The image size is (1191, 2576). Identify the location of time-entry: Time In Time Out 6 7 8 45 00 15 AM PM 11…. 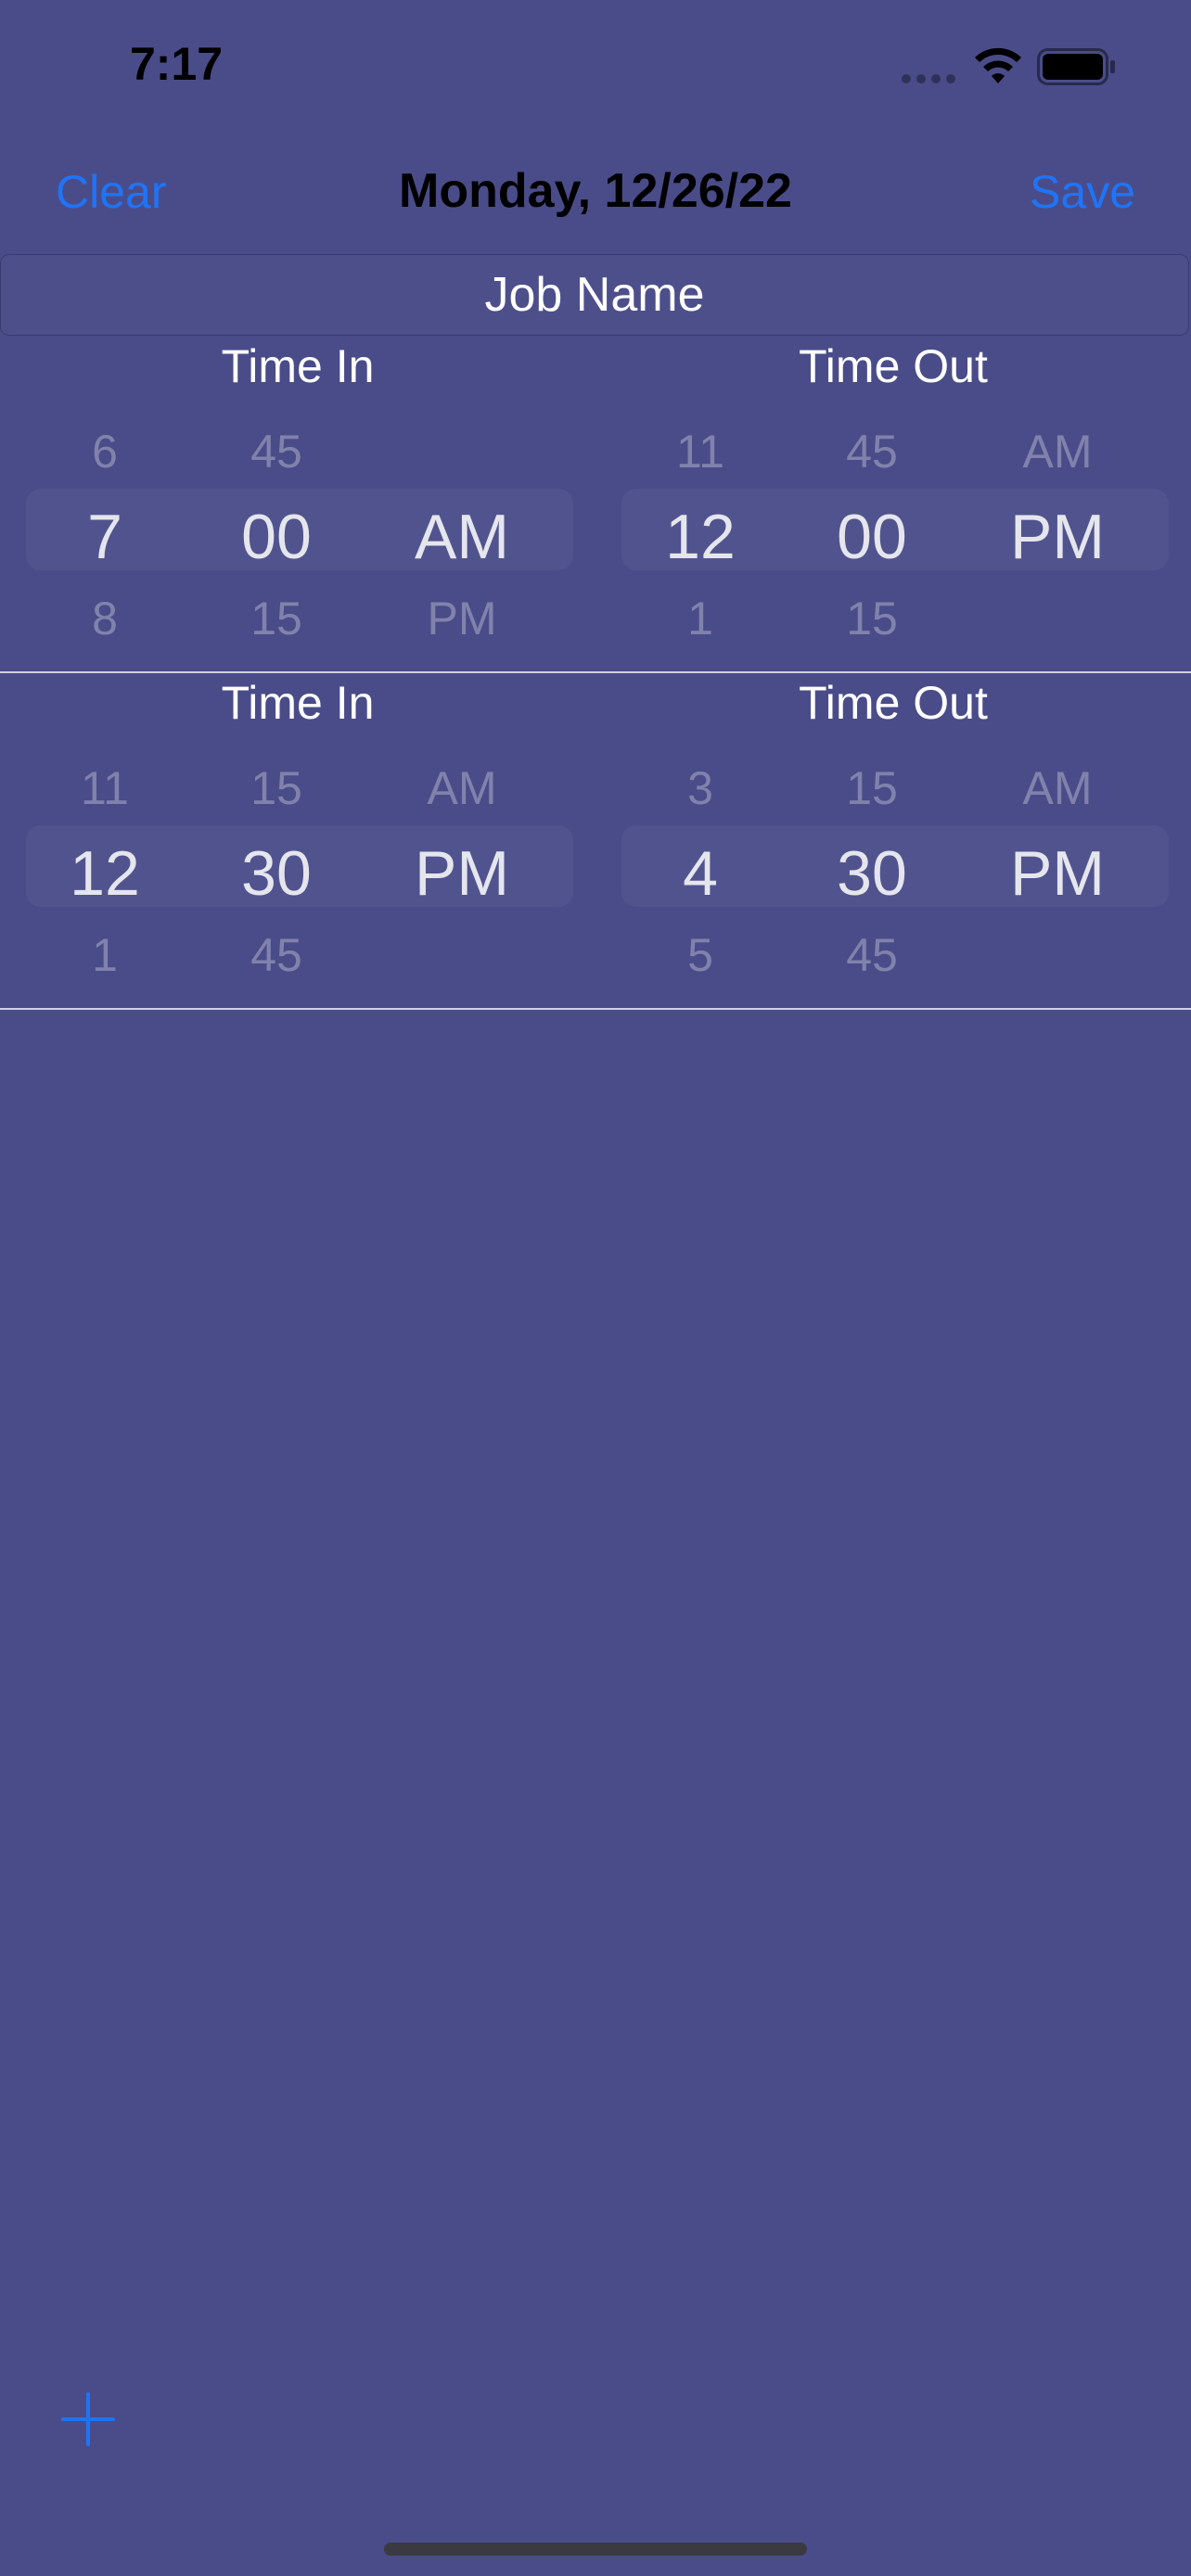
(595, 504).